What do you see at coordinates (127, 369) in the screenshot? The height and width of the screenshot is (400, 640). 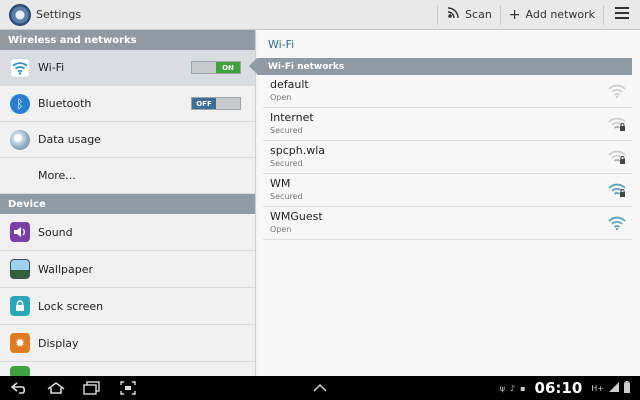 I see `settings-item-partial` at bounding box center [127, 369].